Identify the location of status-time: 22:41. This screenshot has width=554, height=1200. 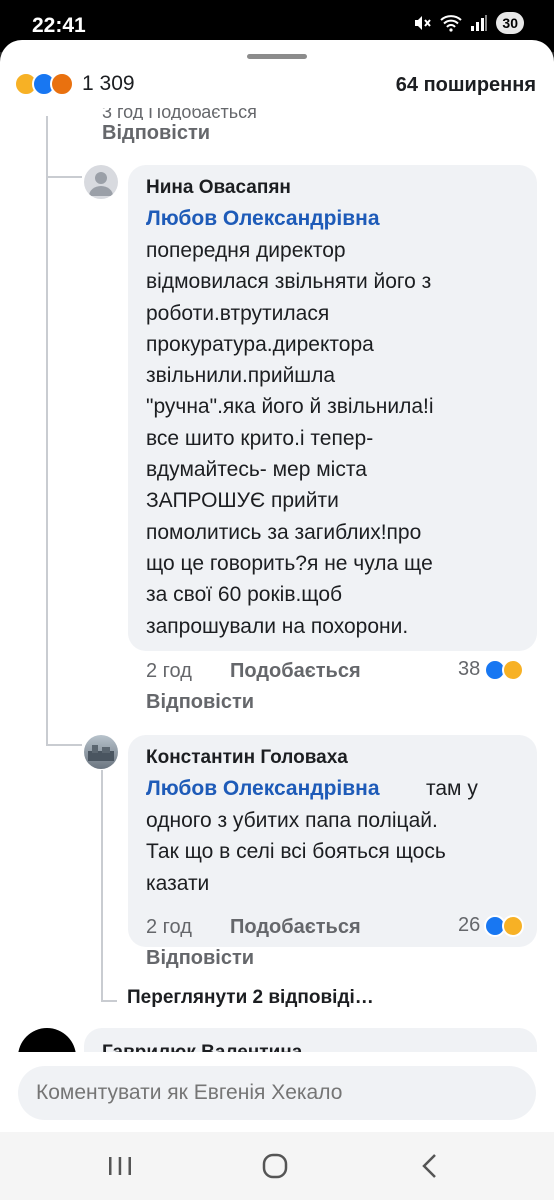
(59, 25).